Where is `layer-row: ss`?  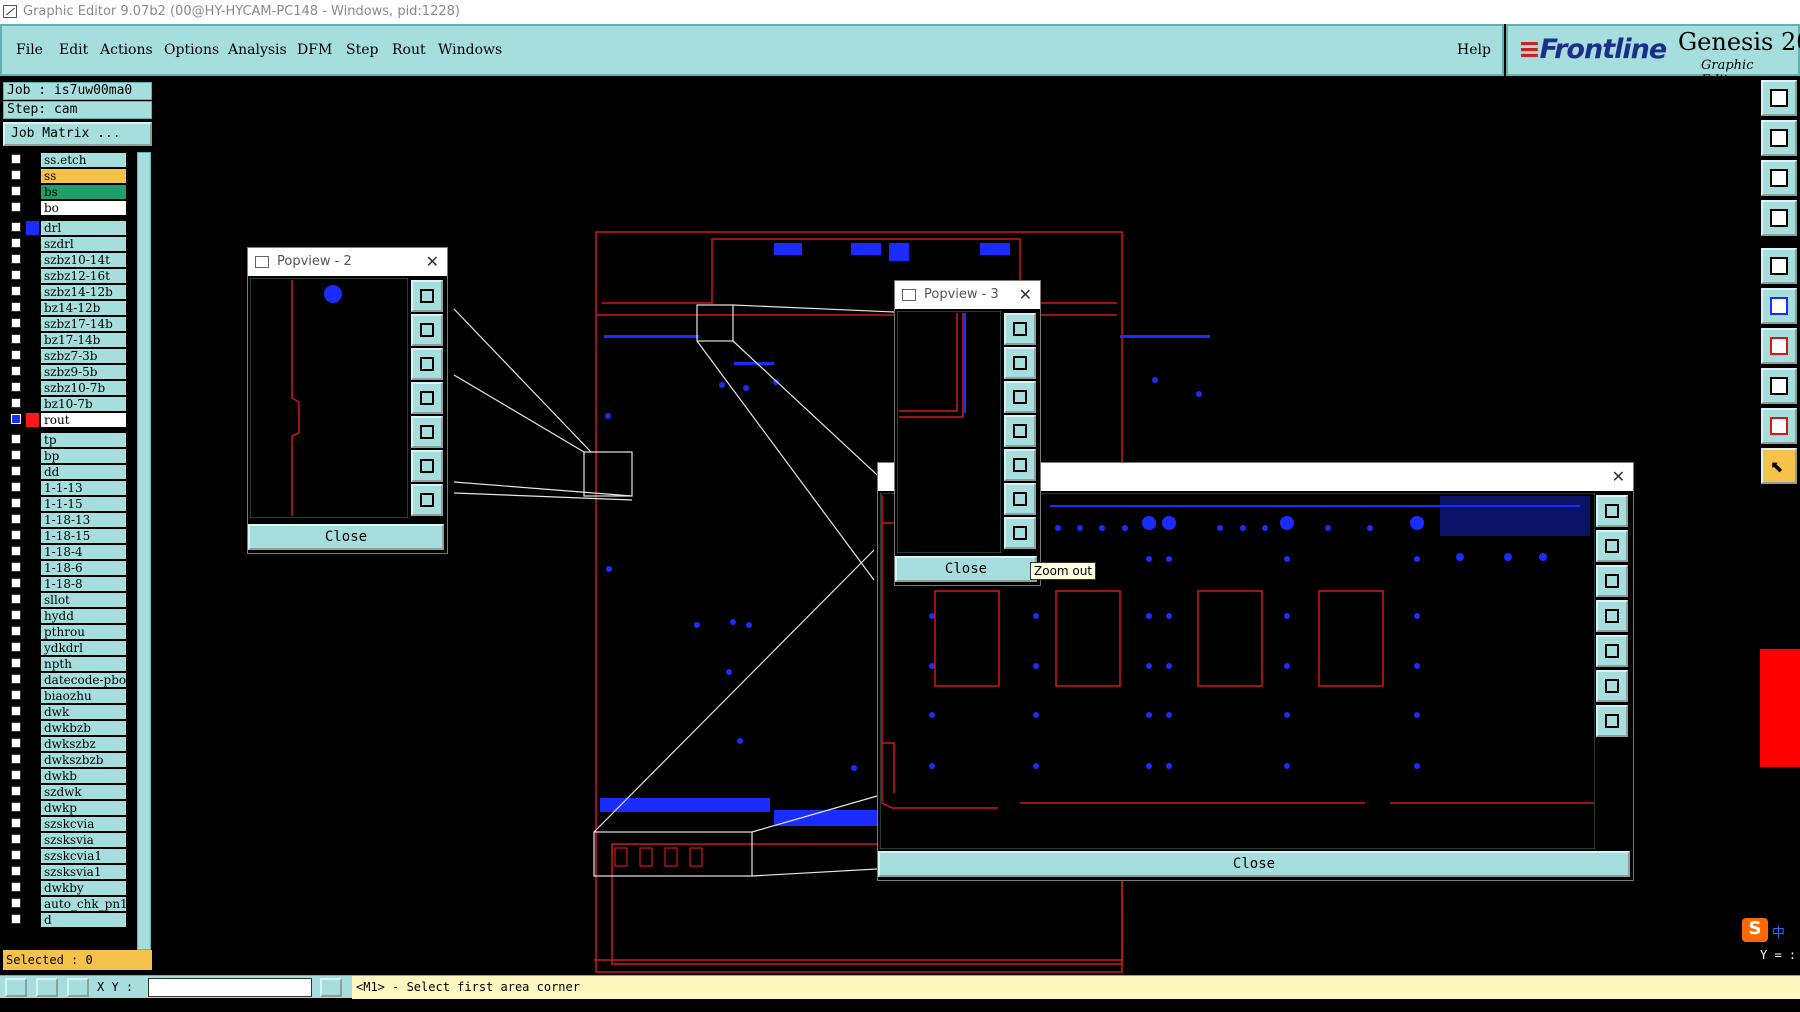
layer-row: ss is located at coordinates (66, 176).